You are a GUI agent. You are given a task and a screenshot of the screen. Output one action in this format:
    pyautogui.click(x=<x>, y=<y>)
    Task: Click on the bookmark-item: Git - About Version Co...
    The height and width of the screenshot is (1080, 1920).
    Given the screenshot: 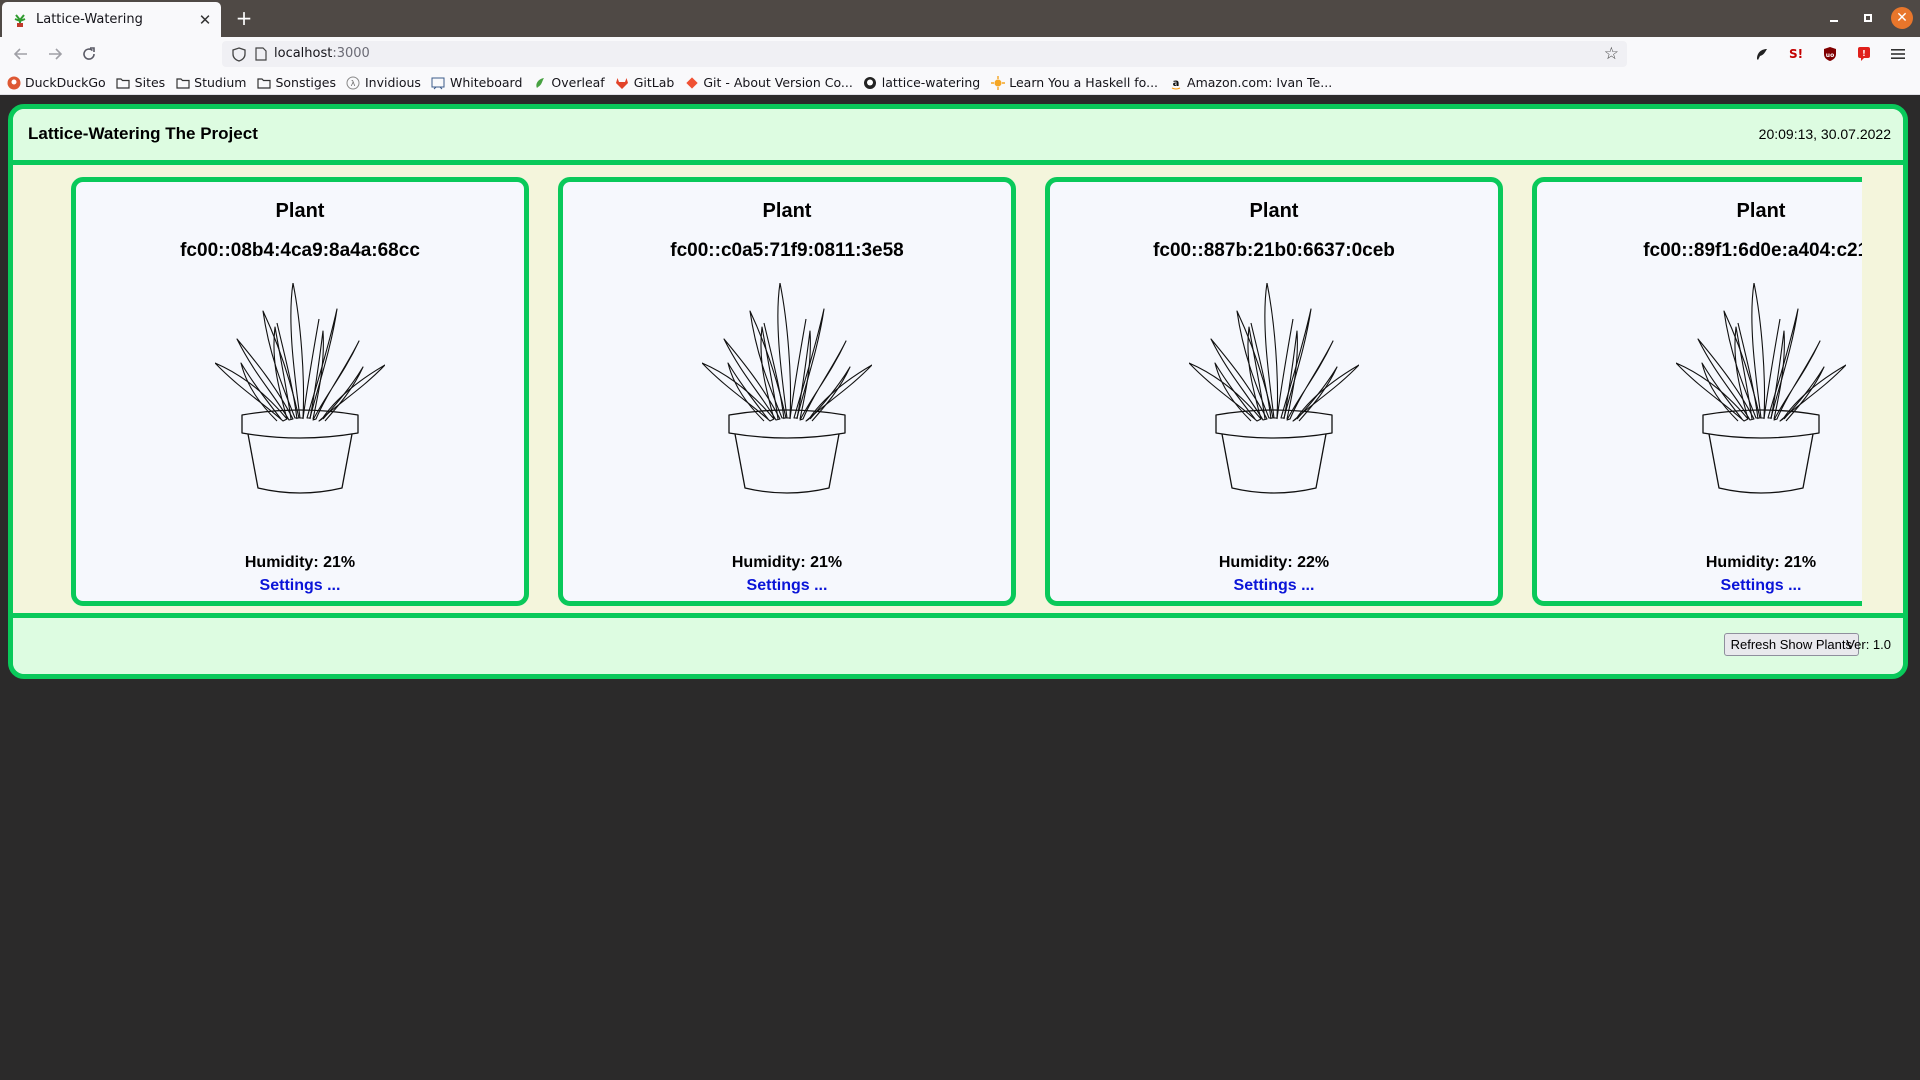 What is the action you would take?
    pyautogui.click(x=768, y=82)
    